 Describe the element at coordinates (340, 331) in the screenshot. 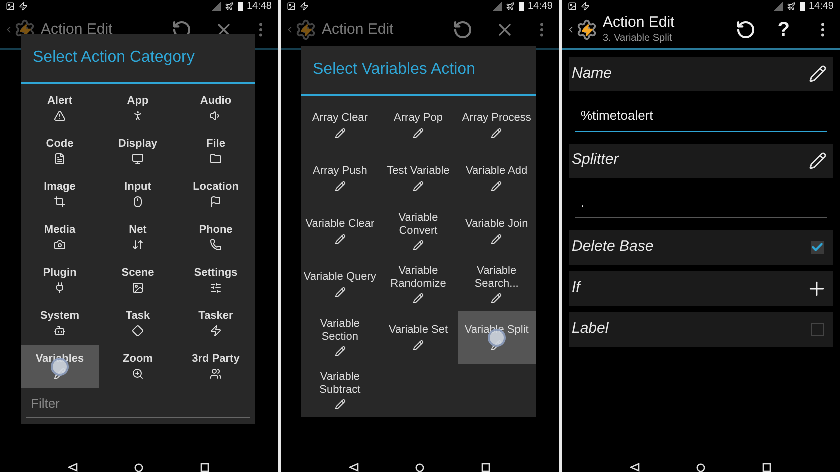

I see `item-label: Variable Section` at that location.